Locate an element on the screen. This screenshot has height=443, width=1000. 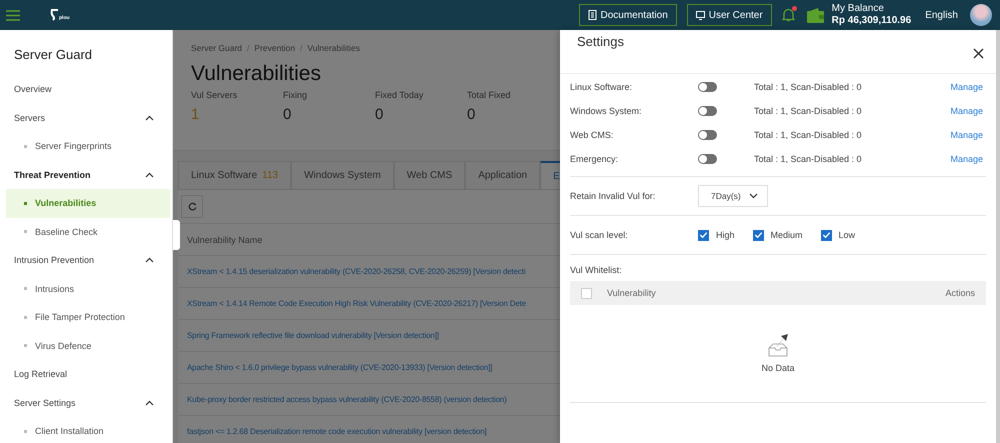
empty-message: No Data is located at coordinates (778, 368).